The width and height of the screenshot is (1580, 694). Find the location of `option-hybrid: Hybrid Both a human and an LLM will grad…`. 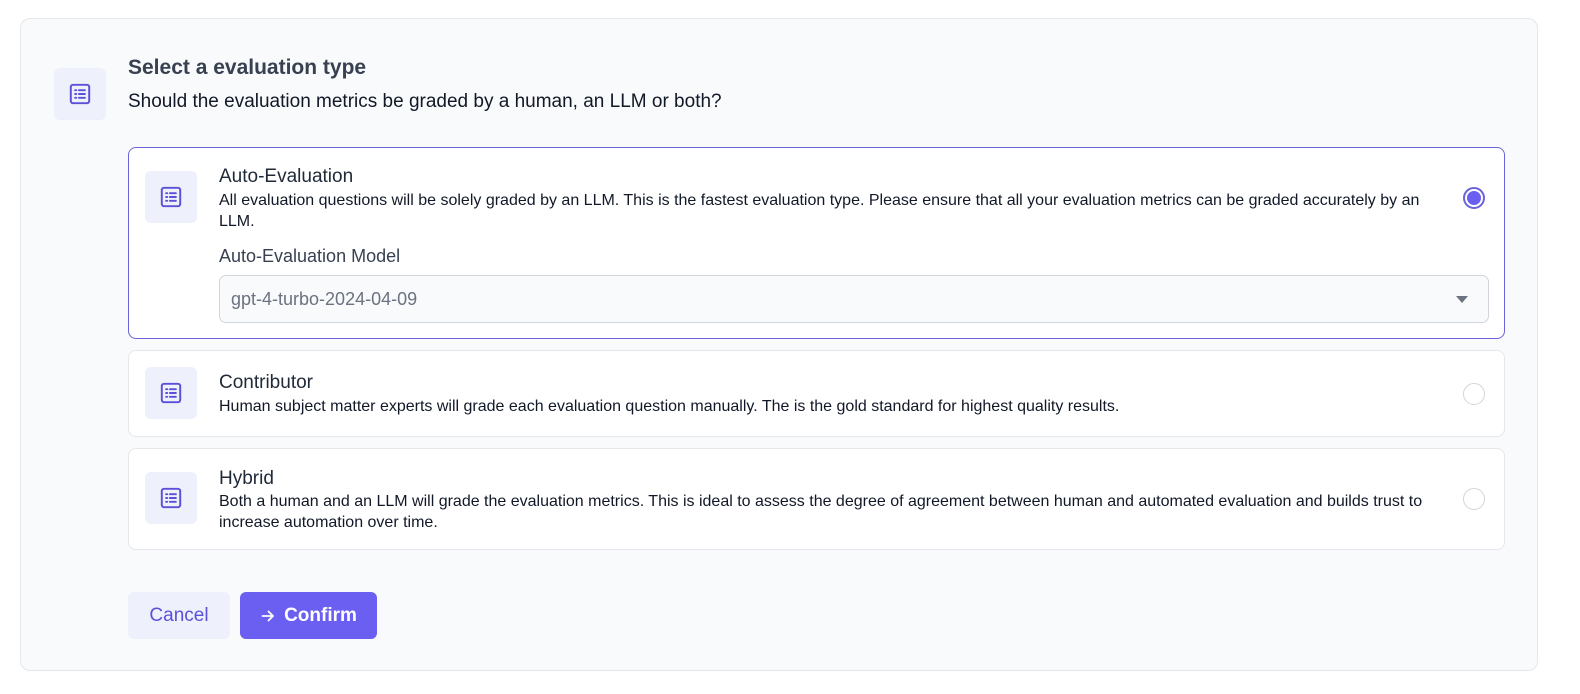

option-hybrid: Hybrid Both a human and an LLM will grad… is located at coordinates (816, 499).